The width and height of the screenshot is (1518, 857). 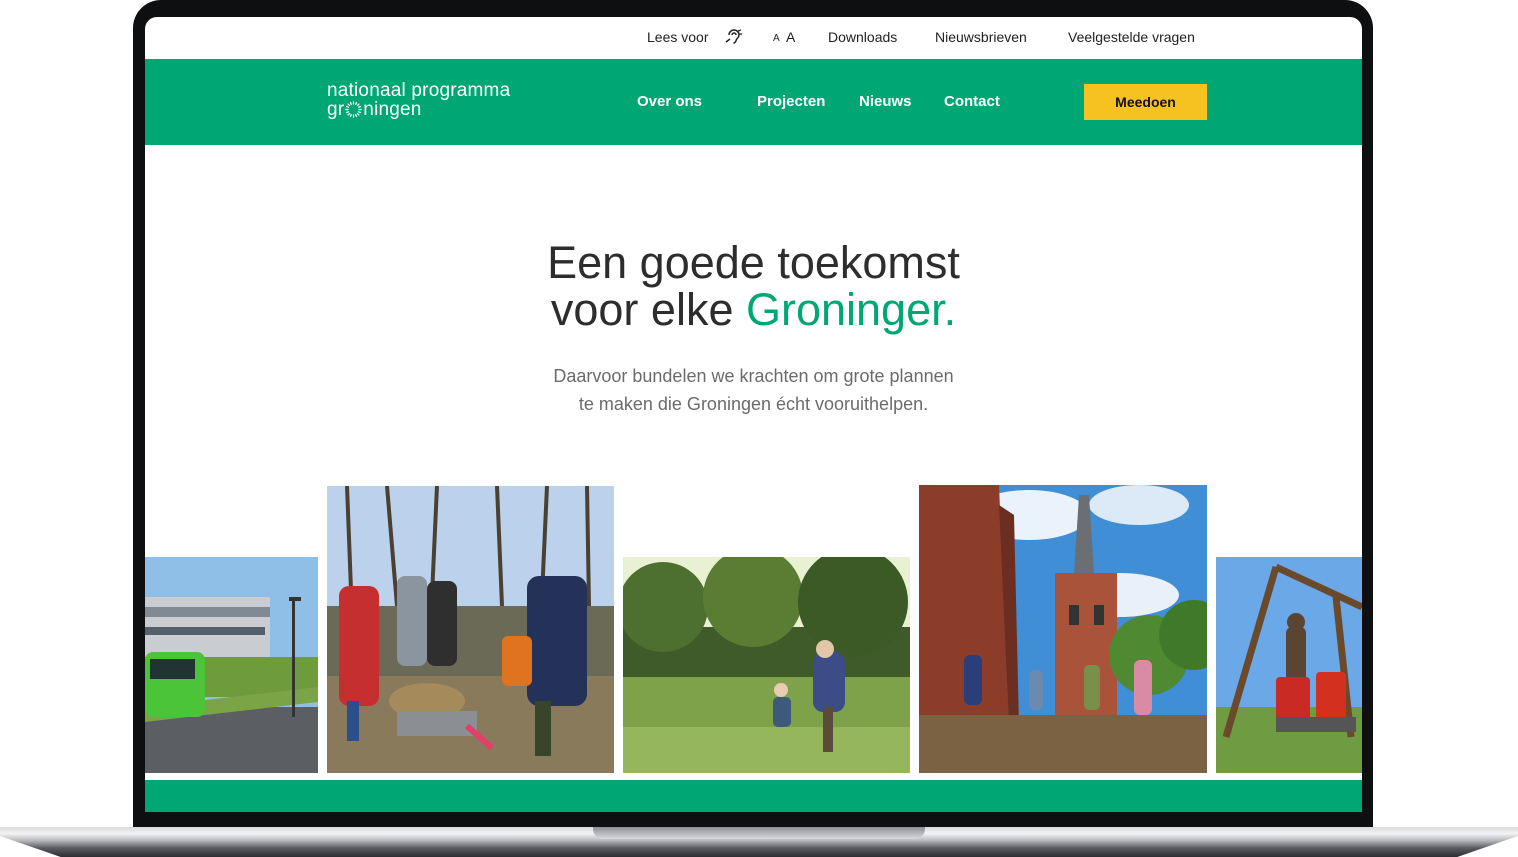 What do you see at coordinates (1289, 665) in the screenshot?
I see `photo-wooden-statue` at bounding box center [1289, 665].